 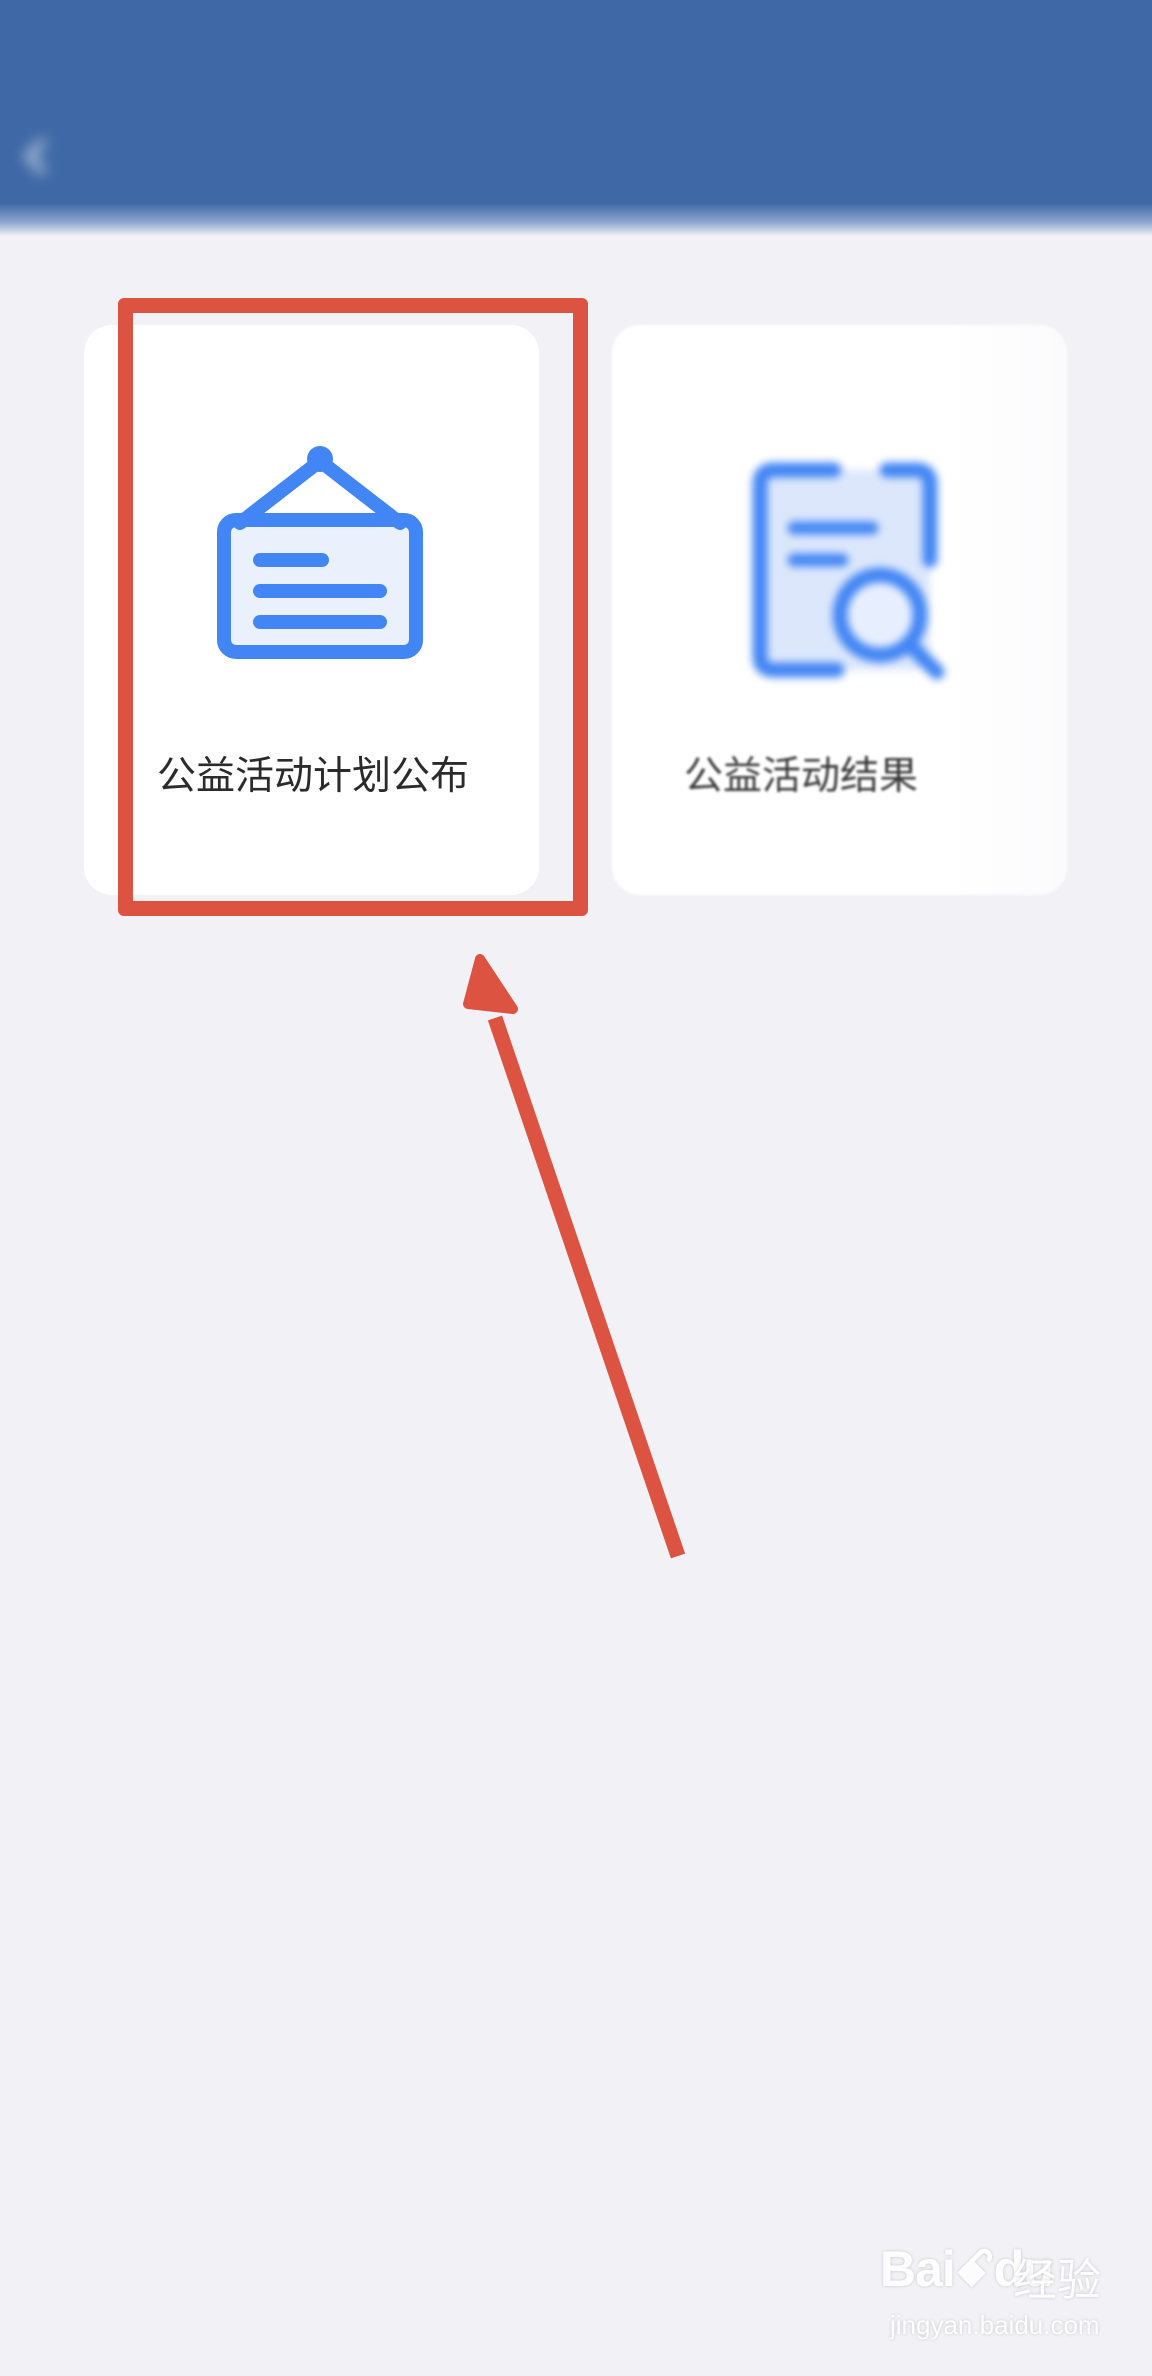 I want to click on baidu-watermark: Baiꗃdu 经验 jingyan.baidu.com, so click(x=1005, y=2300).